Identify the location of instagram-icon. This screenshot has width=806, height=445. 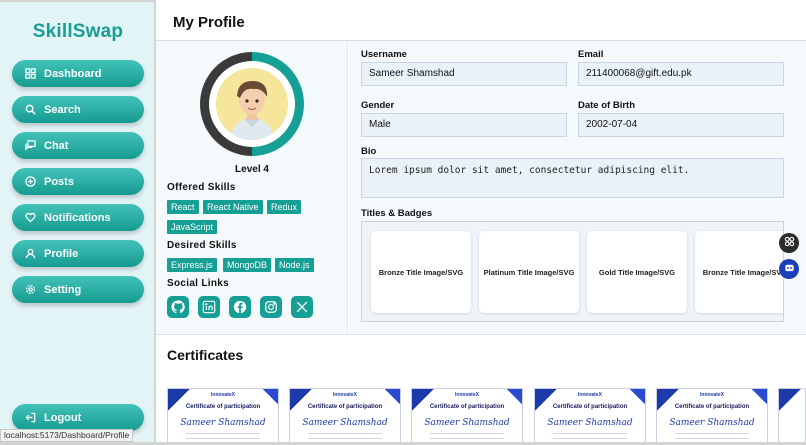
(271, 307).